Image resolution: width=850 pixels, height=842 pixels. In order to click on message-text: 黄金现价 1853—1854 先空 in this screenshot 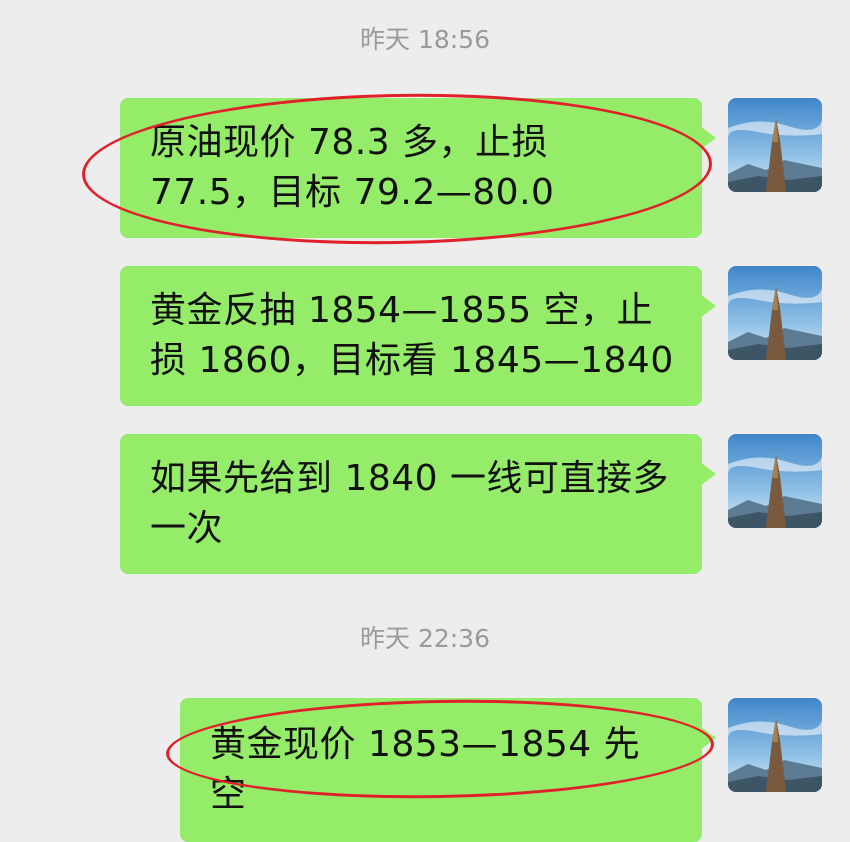, I will do `click(425, 769)`.